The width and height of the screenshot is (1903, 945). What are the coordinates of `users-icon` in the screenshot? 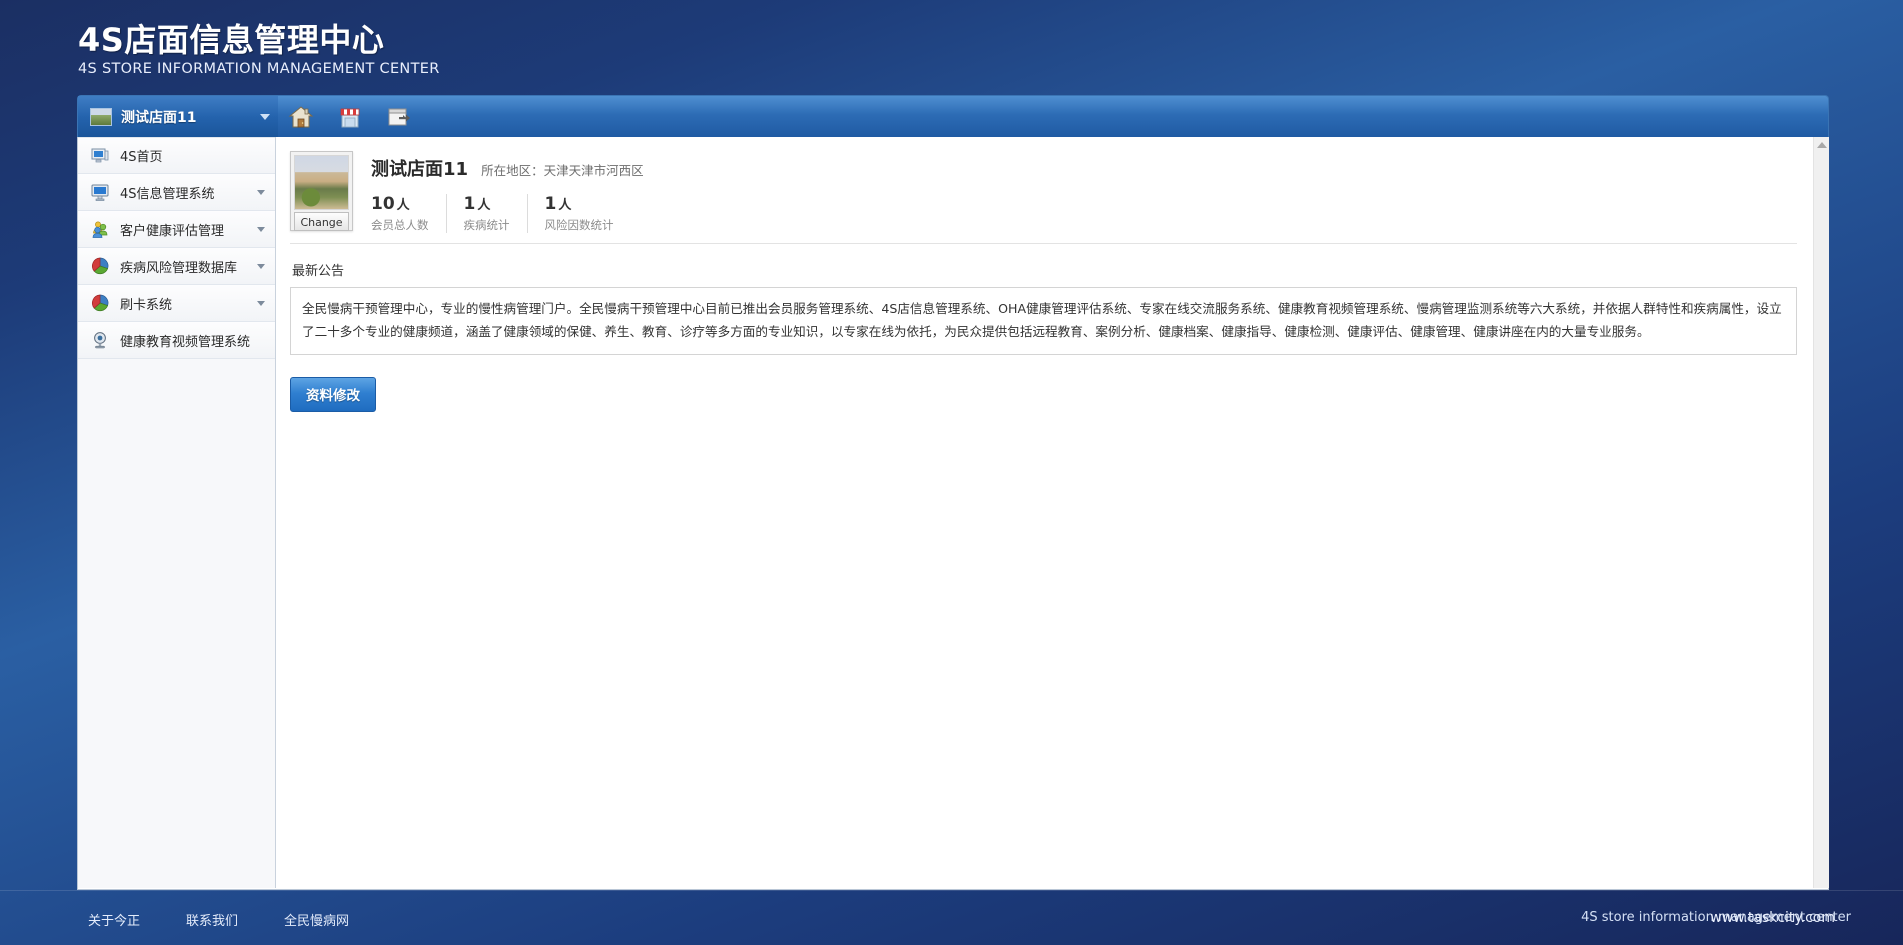 It's located at (100, 229).